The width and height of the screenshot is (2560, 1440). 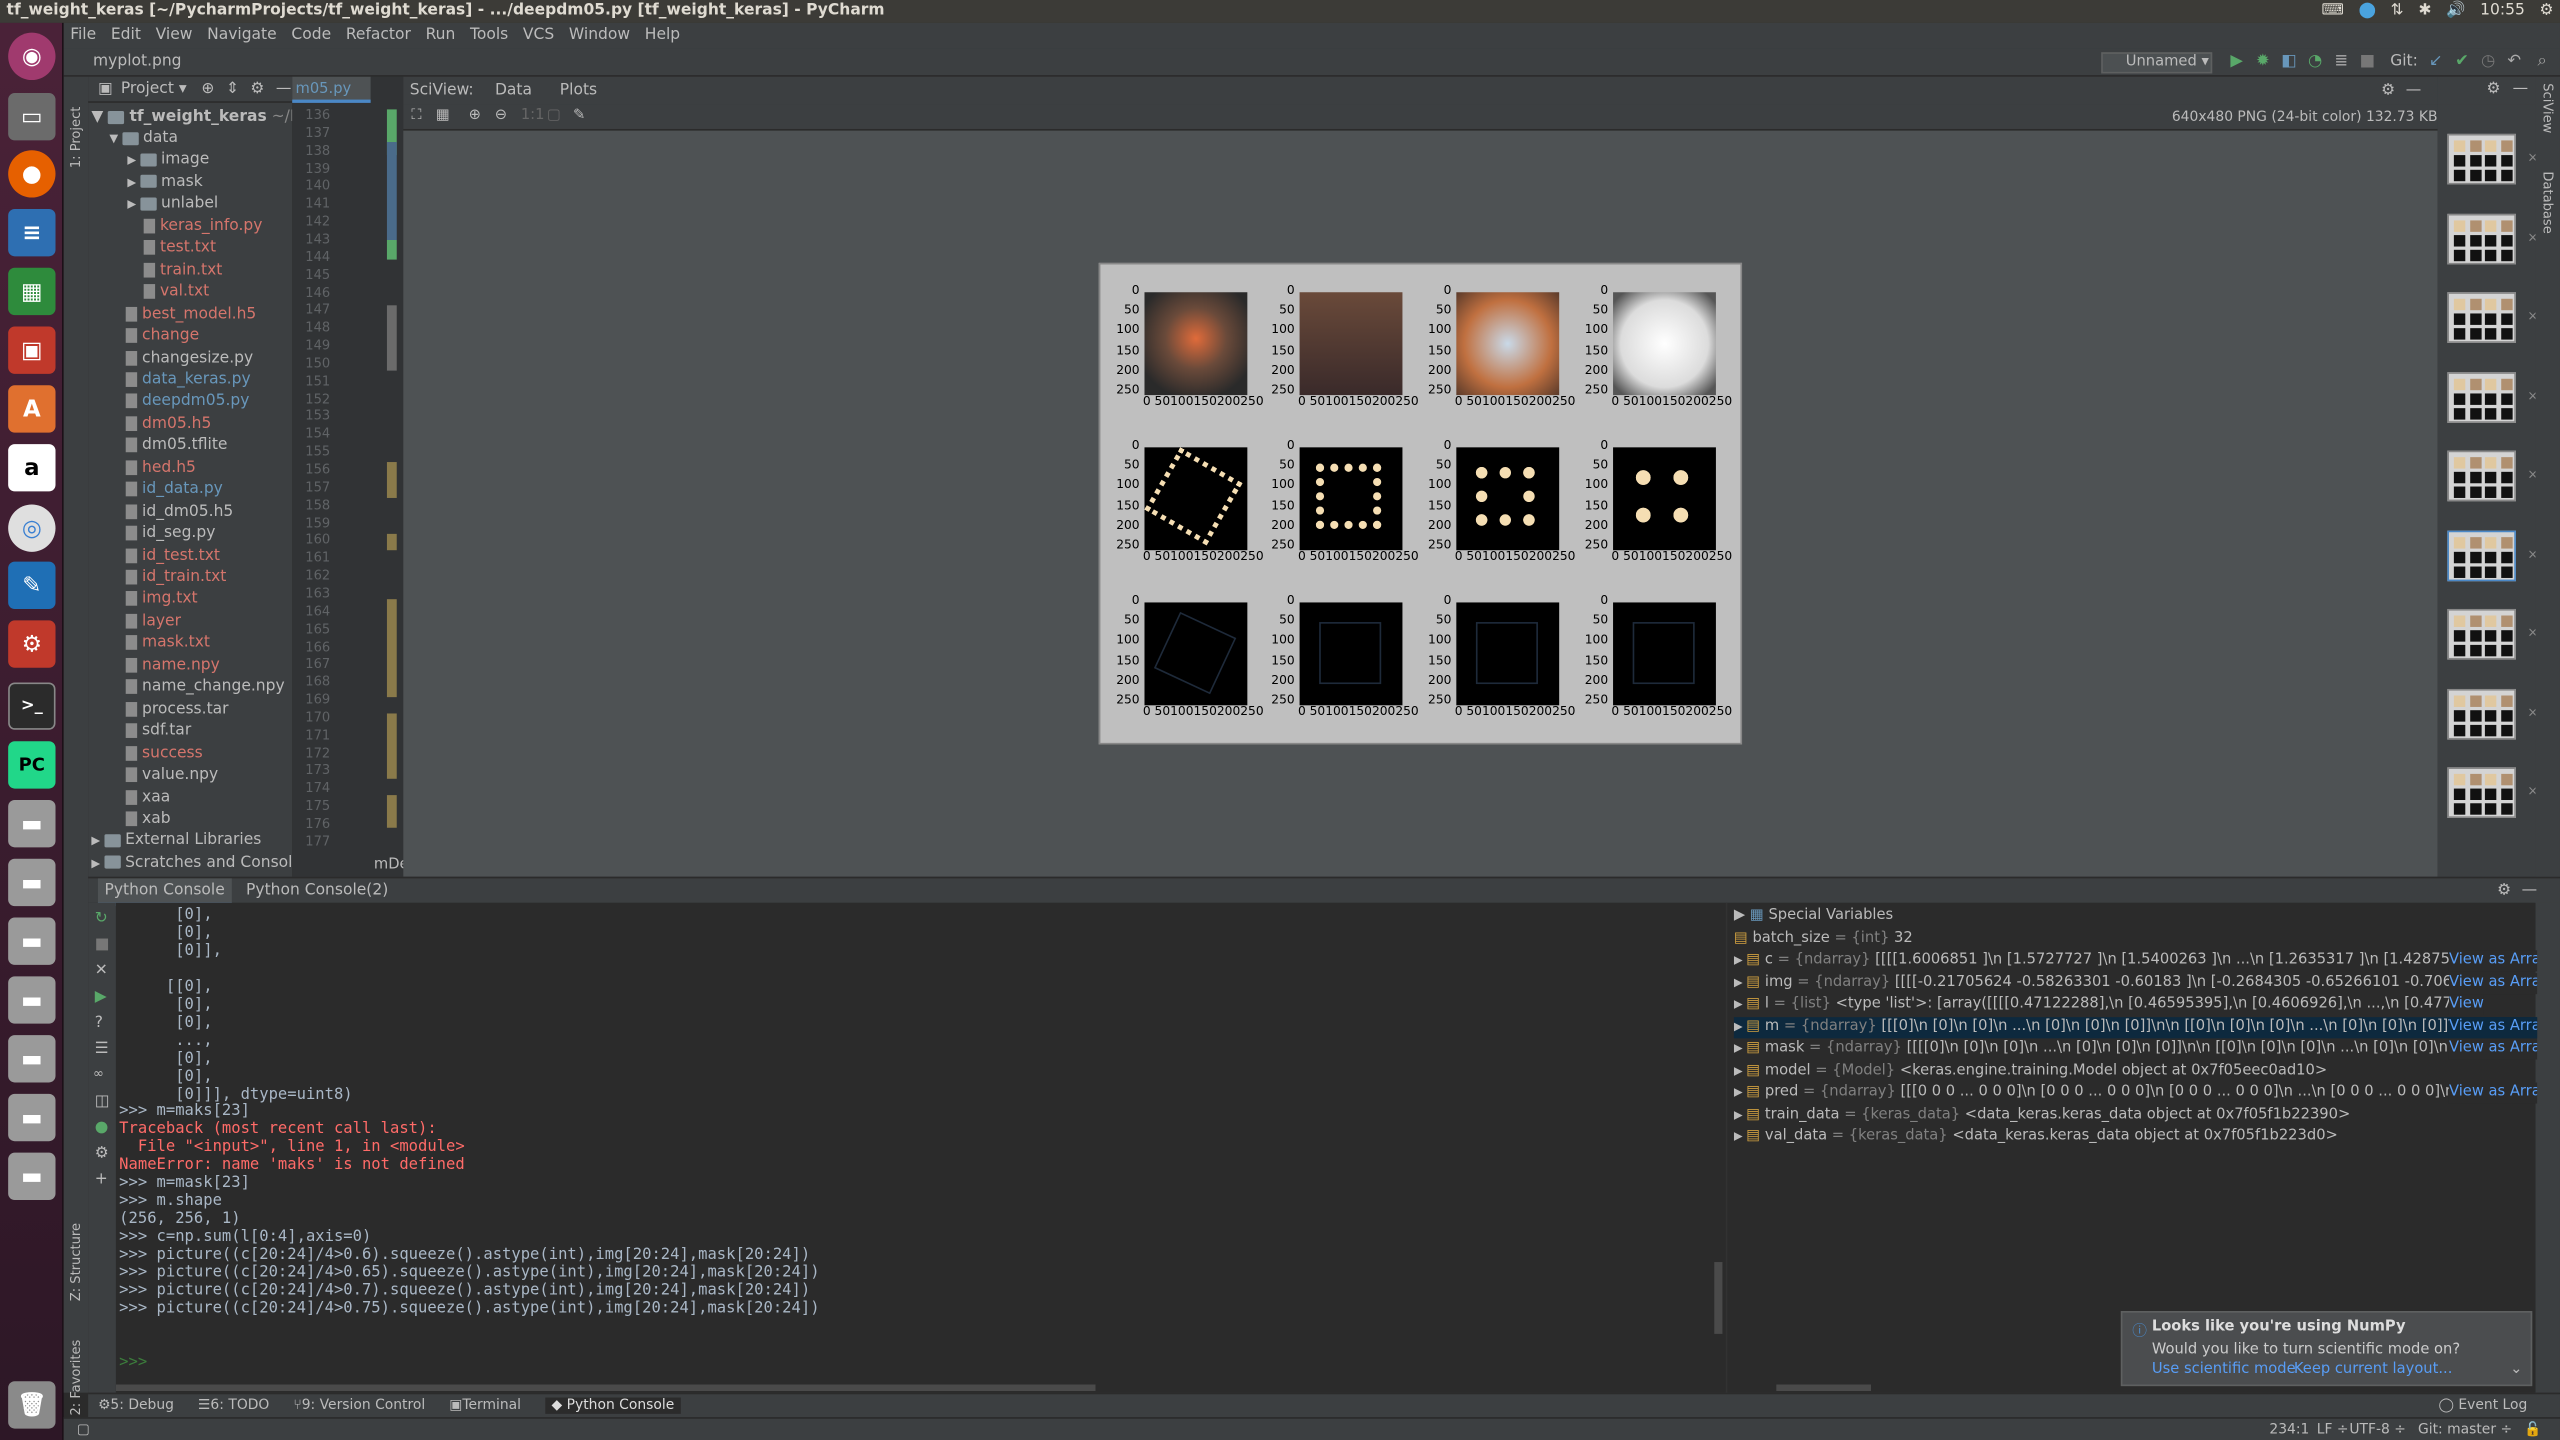 I want to click on tree-file: sdf.tar, so click(x=158, y=730).